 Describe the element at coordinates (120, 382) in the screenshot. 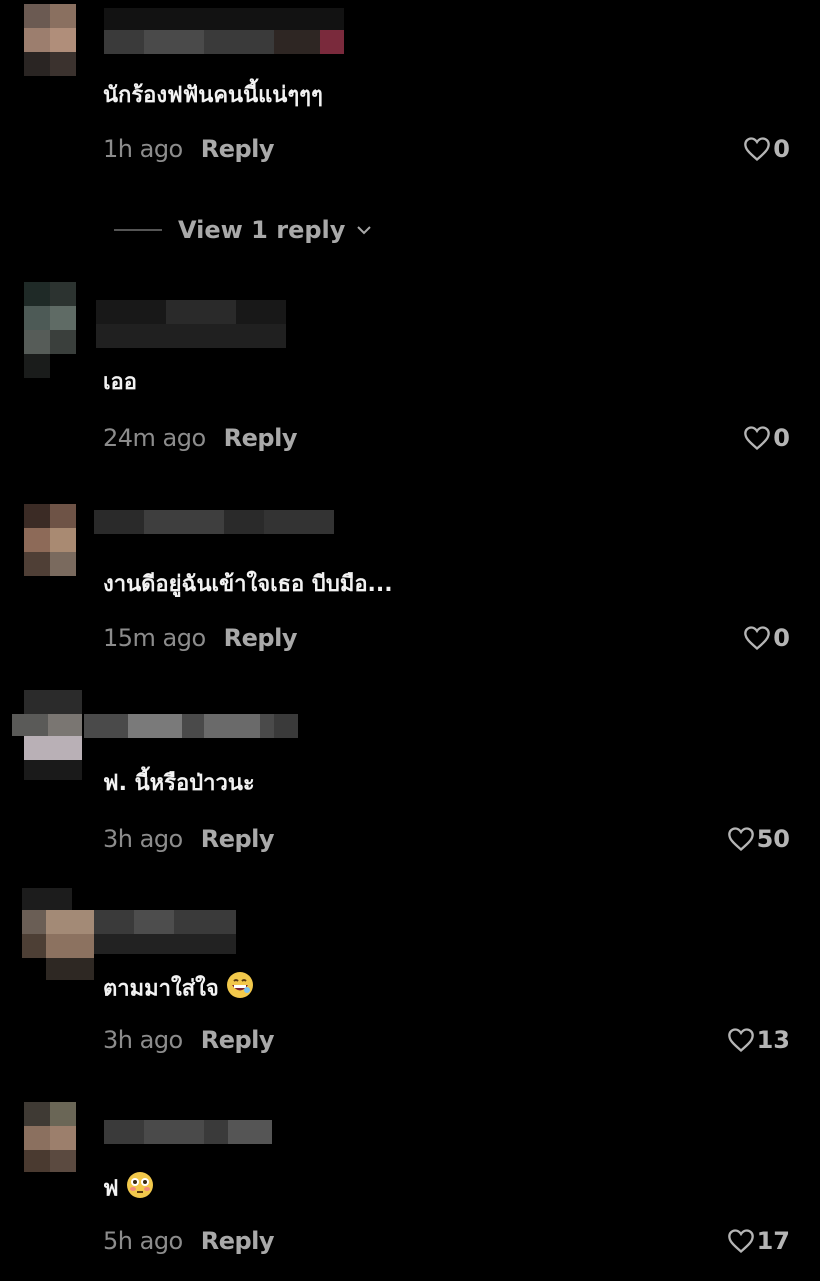

I see `comment-text: เออ` at that location.